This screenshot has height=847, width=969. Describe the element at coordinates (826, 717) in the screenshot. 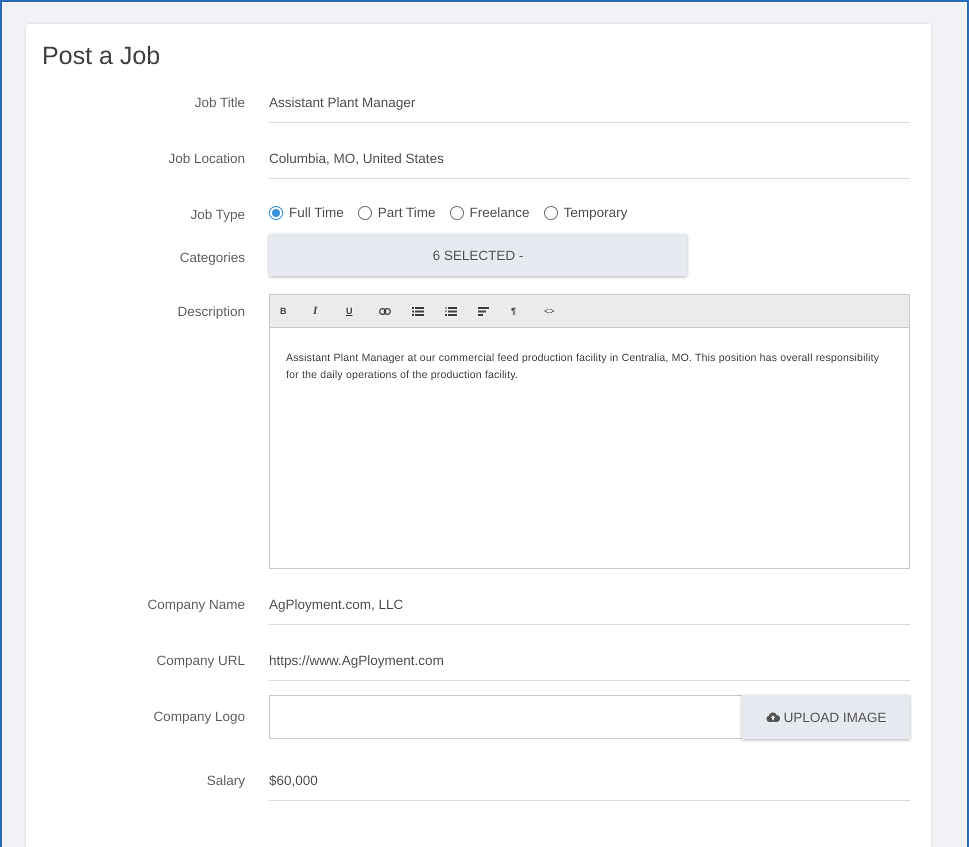

I see `upload-button: UPLOAD IMAGE` at that location.